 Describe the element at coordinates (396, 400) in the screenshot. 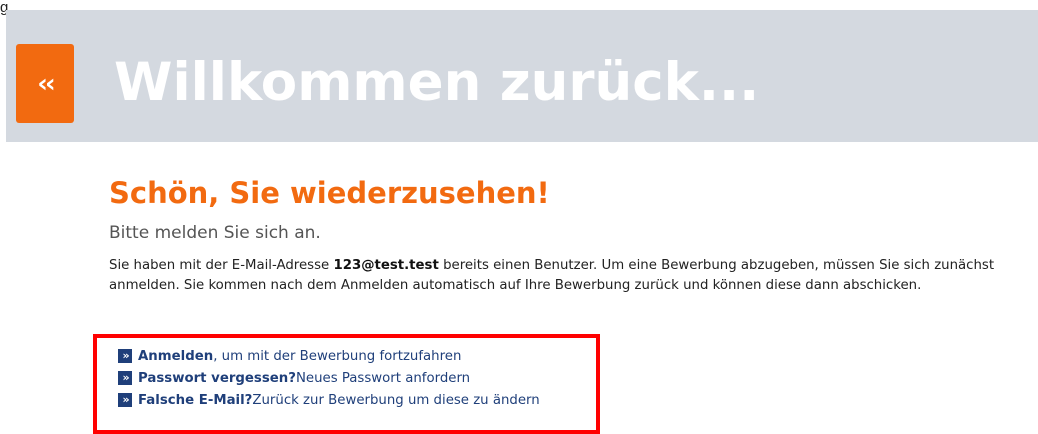

I see `link-rest-text: Zurück zur Bewerbung um diese zu ändern` at that location.